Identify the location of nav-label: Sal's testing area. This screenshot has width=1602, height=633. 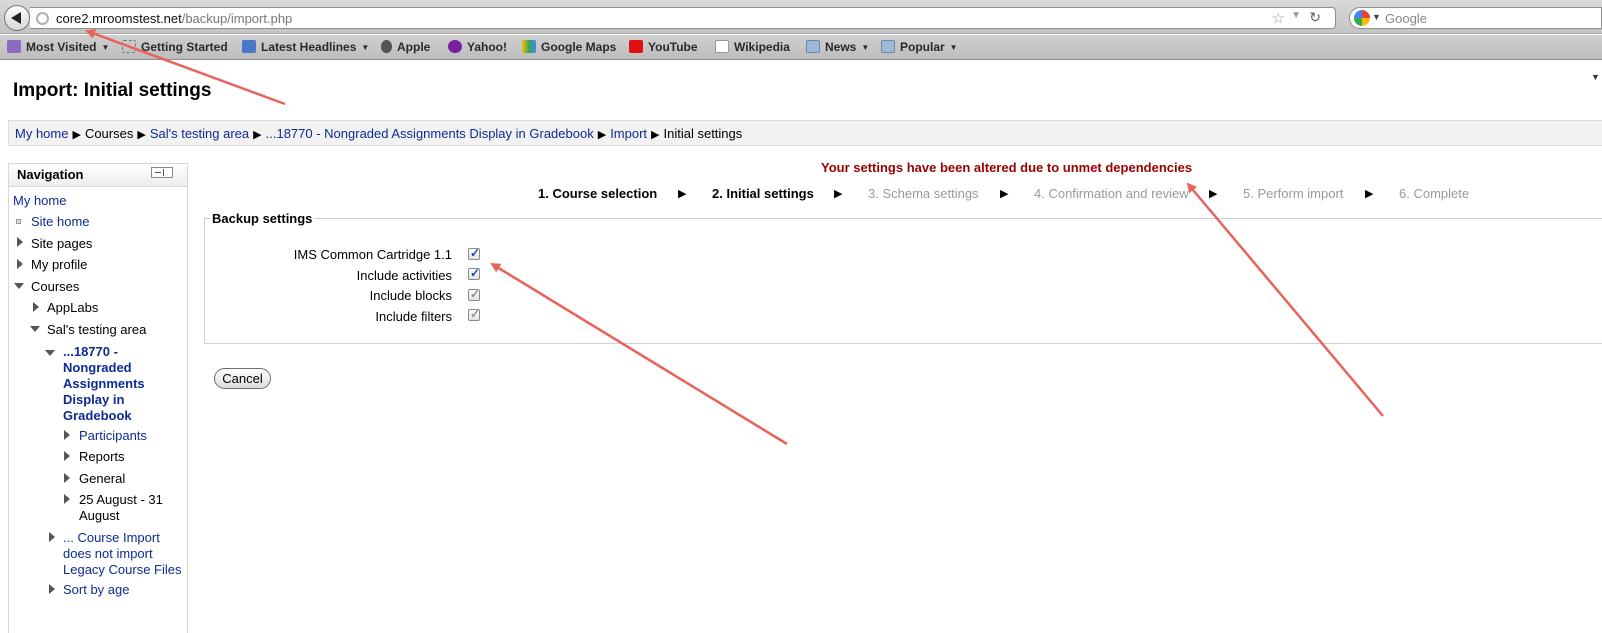
(97, 329).